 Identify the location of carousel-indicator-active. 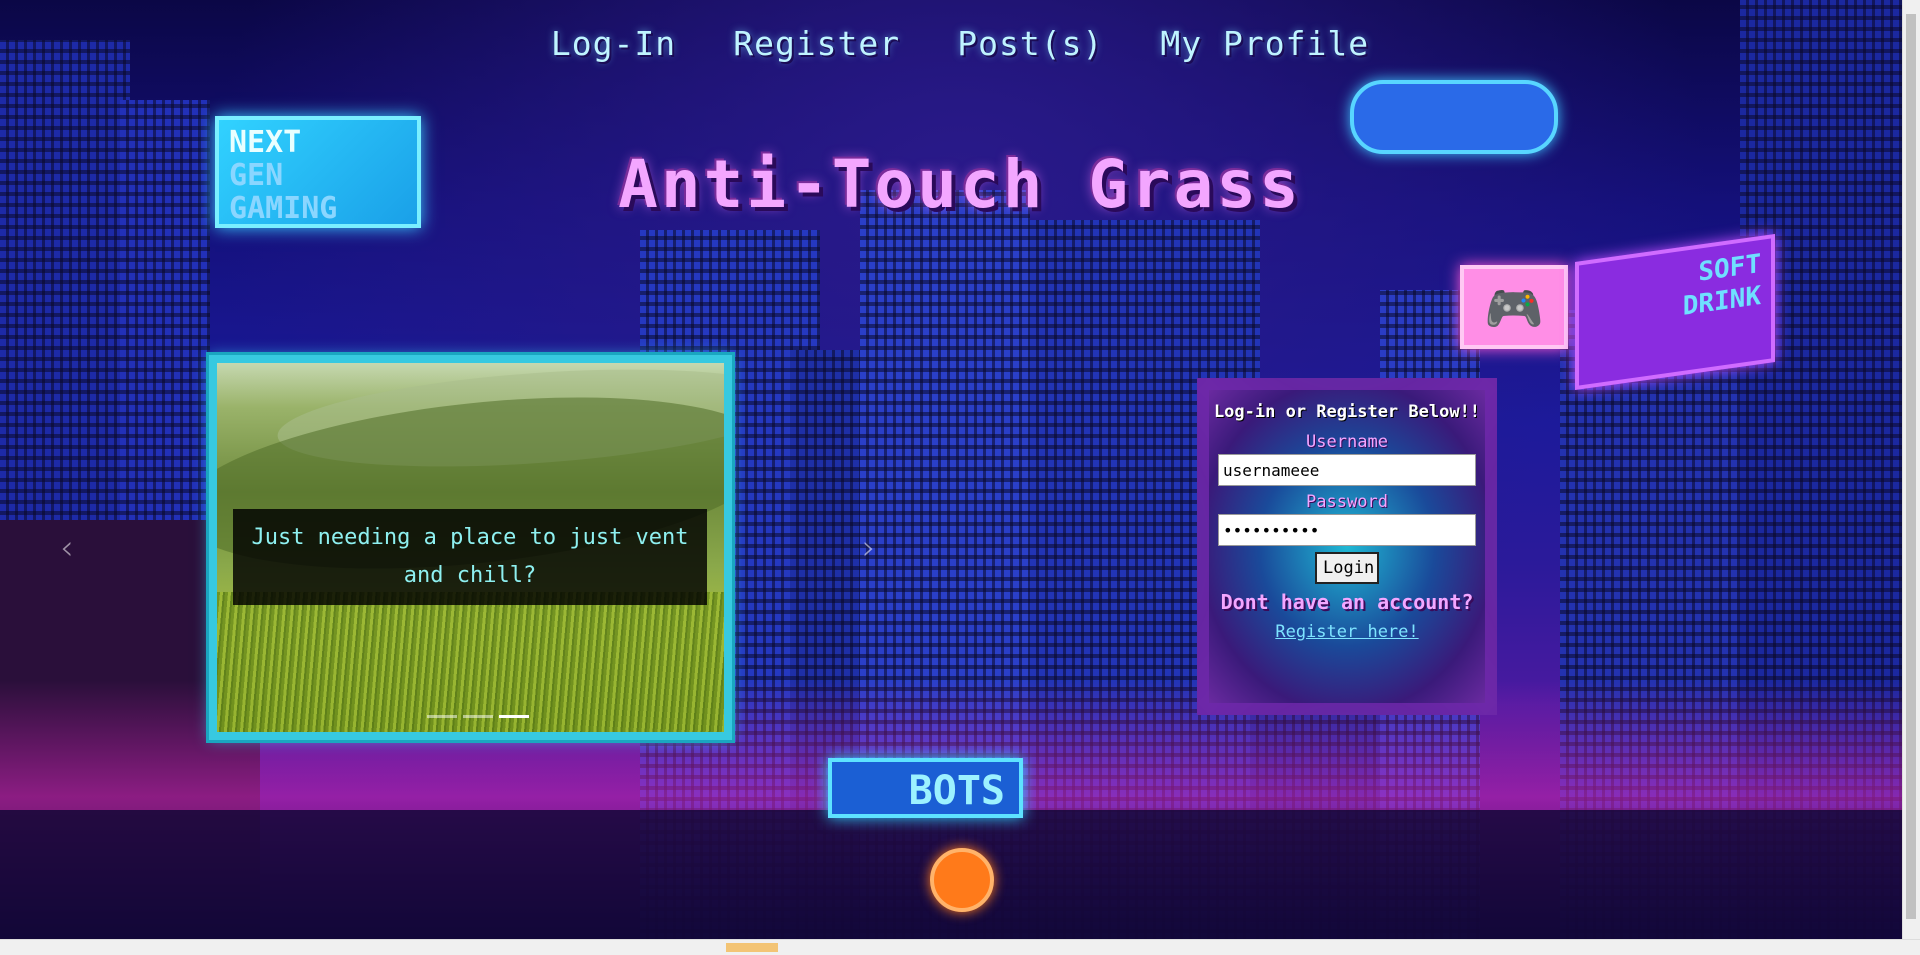
(514, 716).